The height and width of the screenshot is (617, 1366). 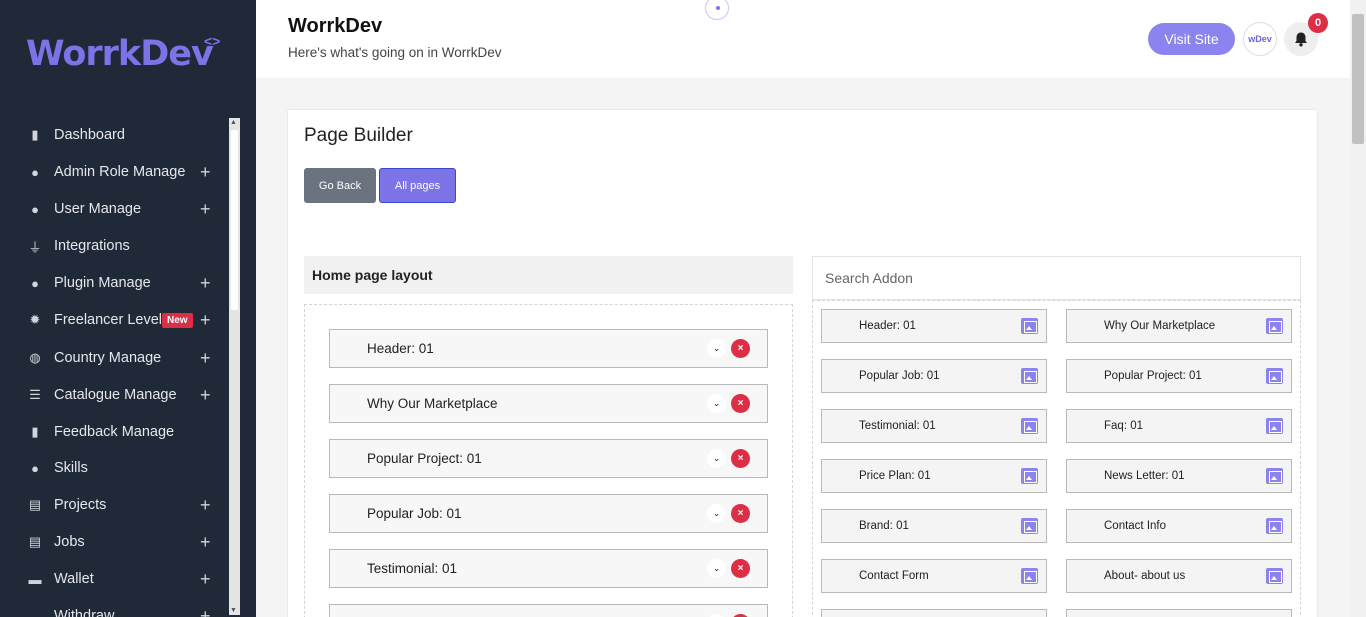 I want to click on sidebar-item-withdraw: ▬ Withdraw +, so click(x=114, y=609).